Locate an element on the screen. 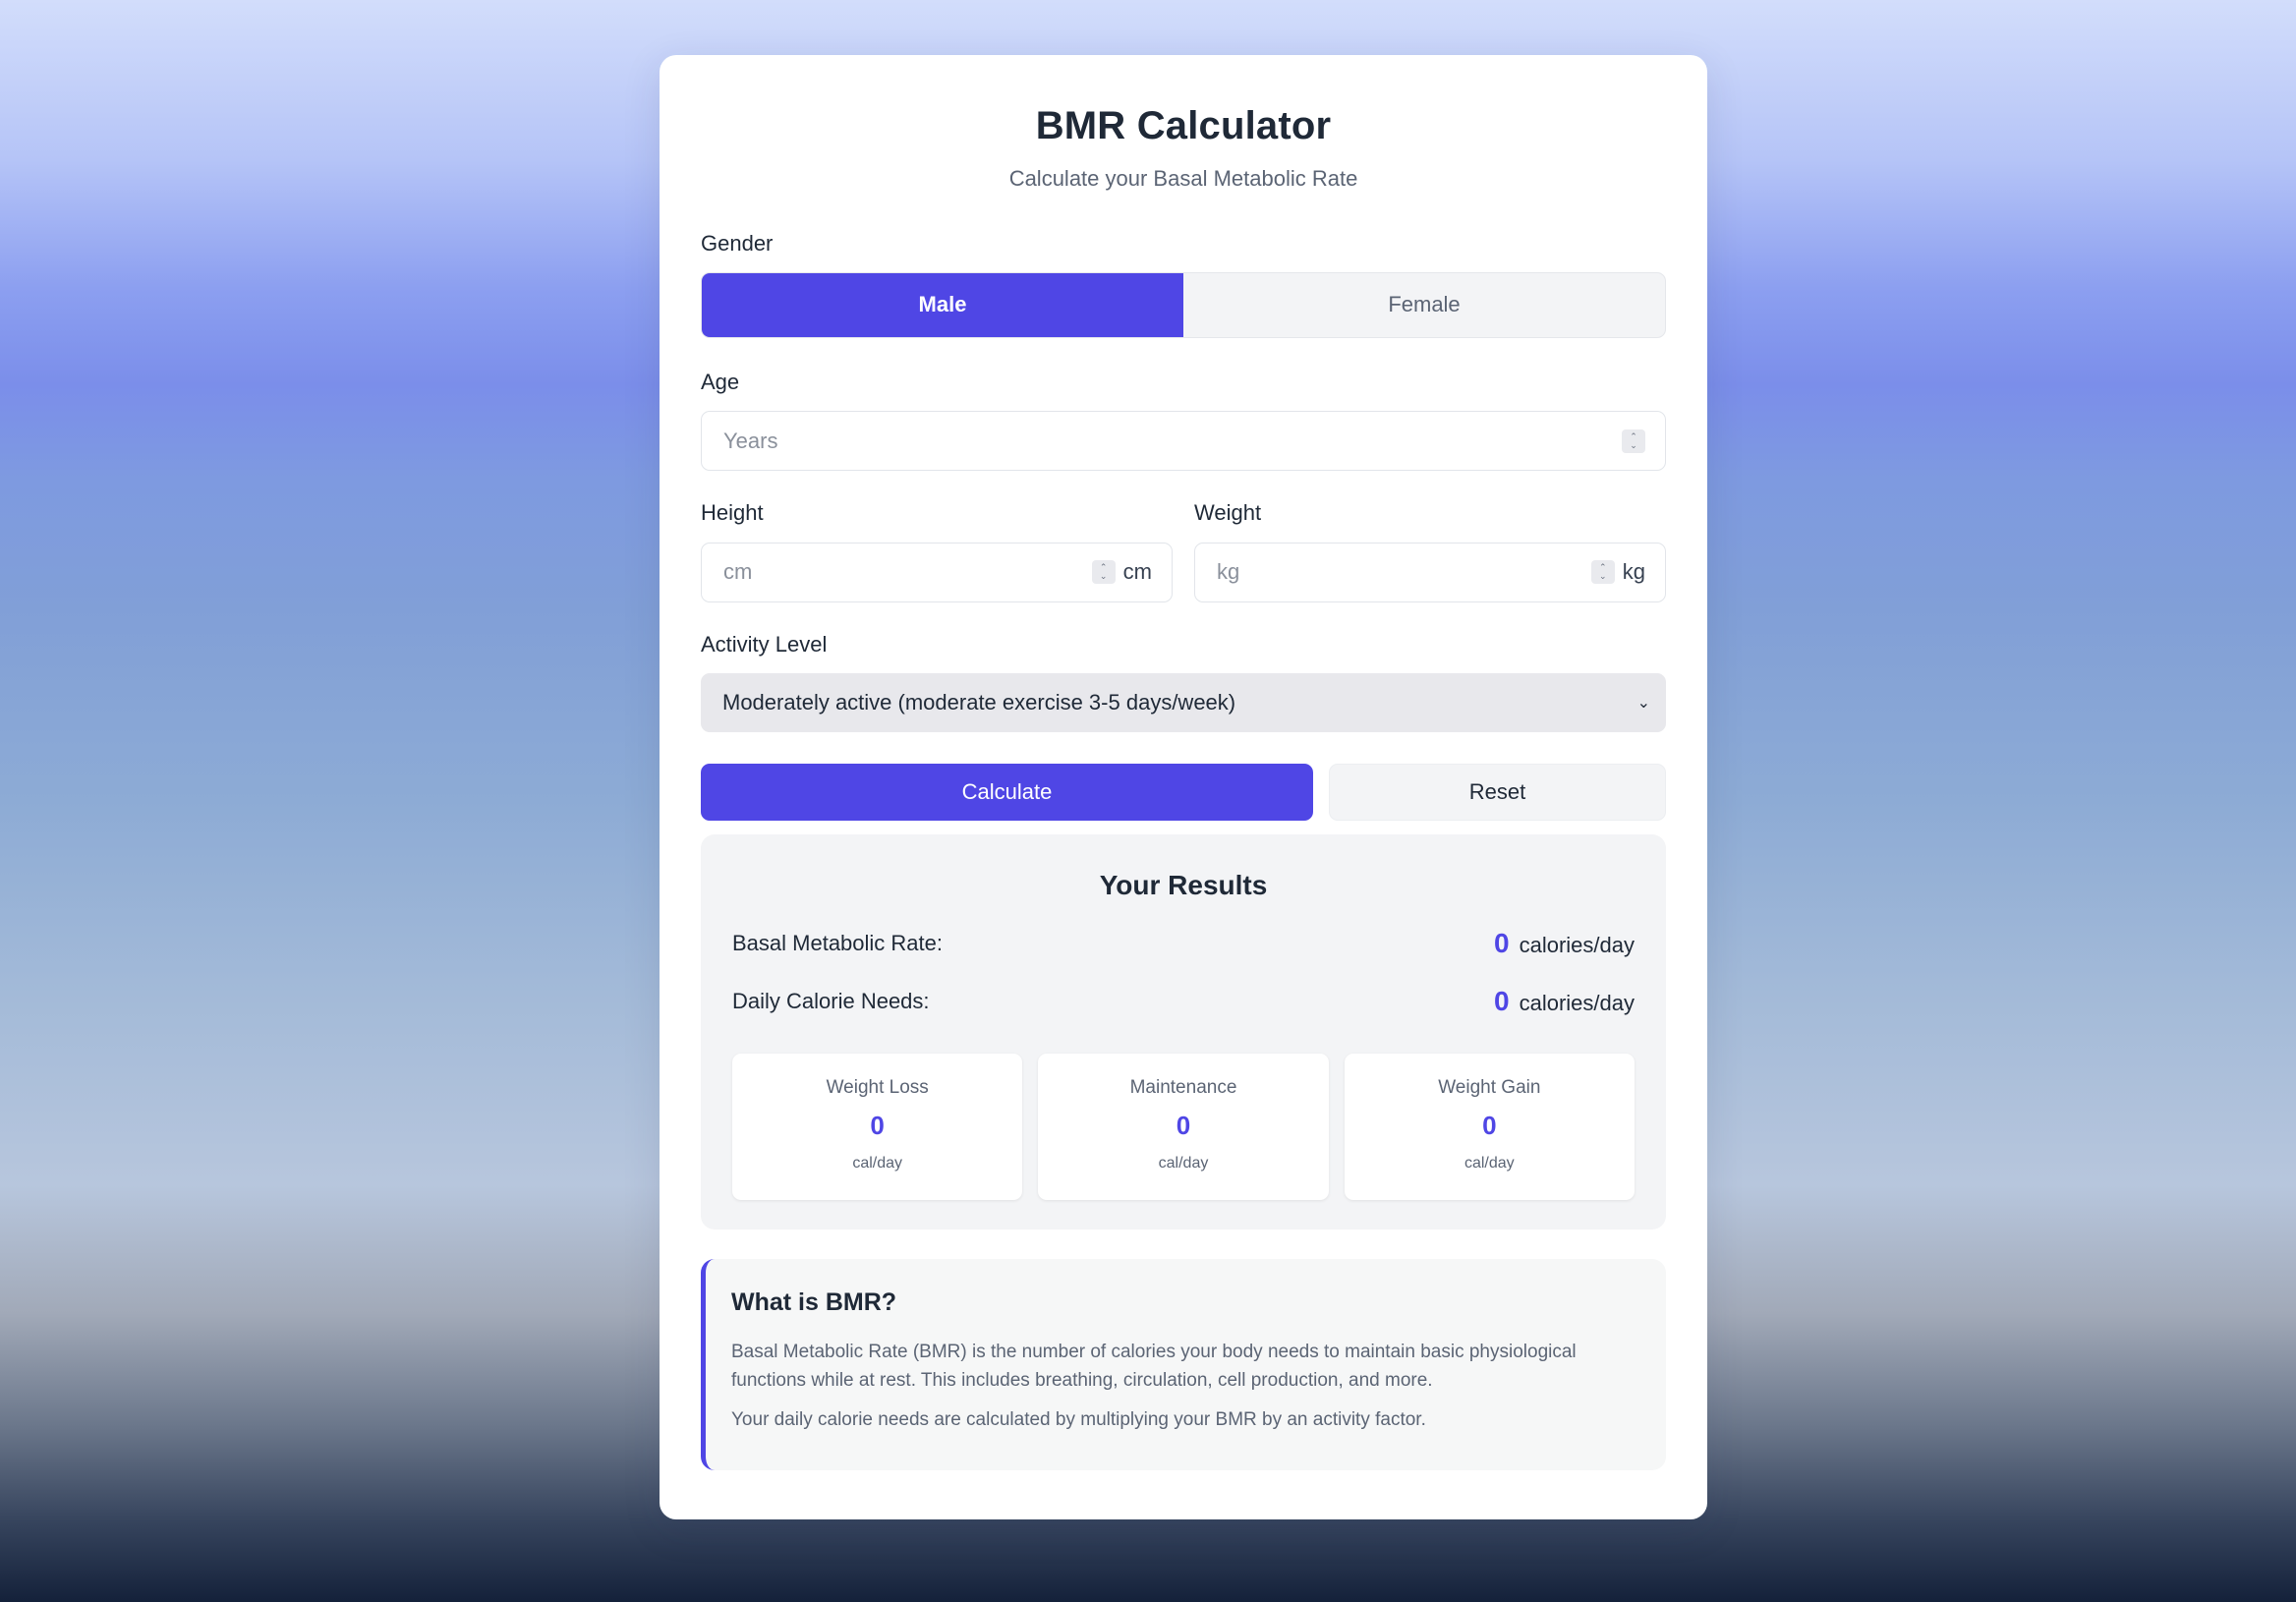  height-unit: cm is located at coordinates (1137, 572).